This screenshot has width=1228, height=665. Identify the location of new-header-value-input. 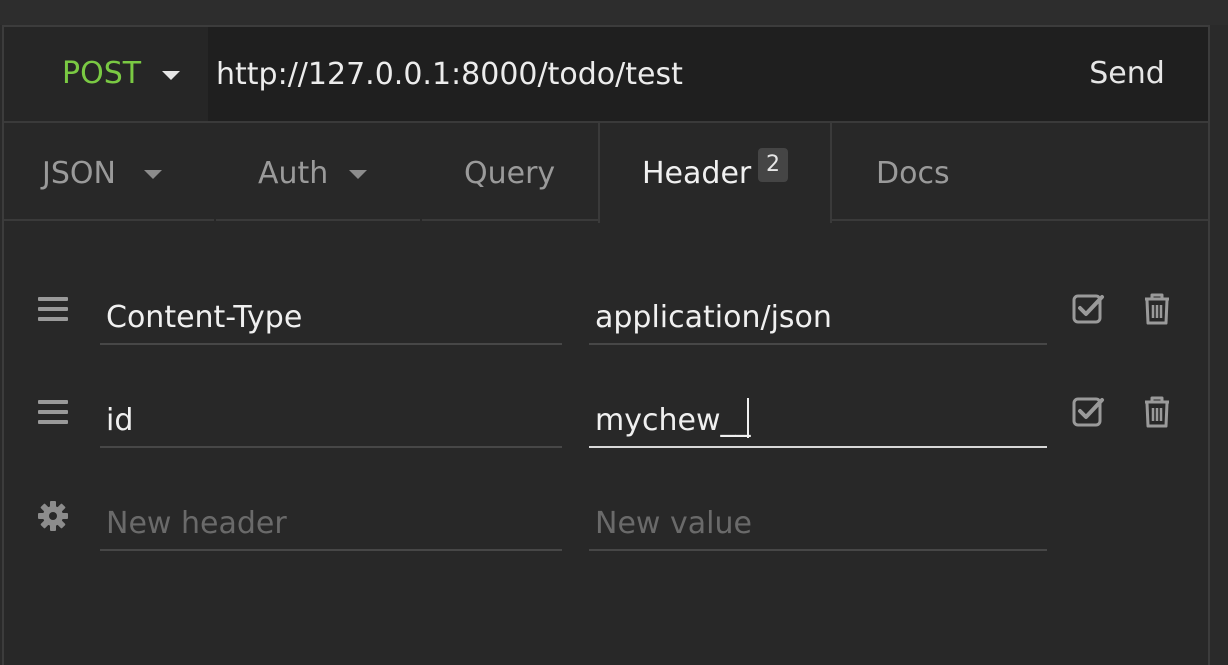
(818, 523).